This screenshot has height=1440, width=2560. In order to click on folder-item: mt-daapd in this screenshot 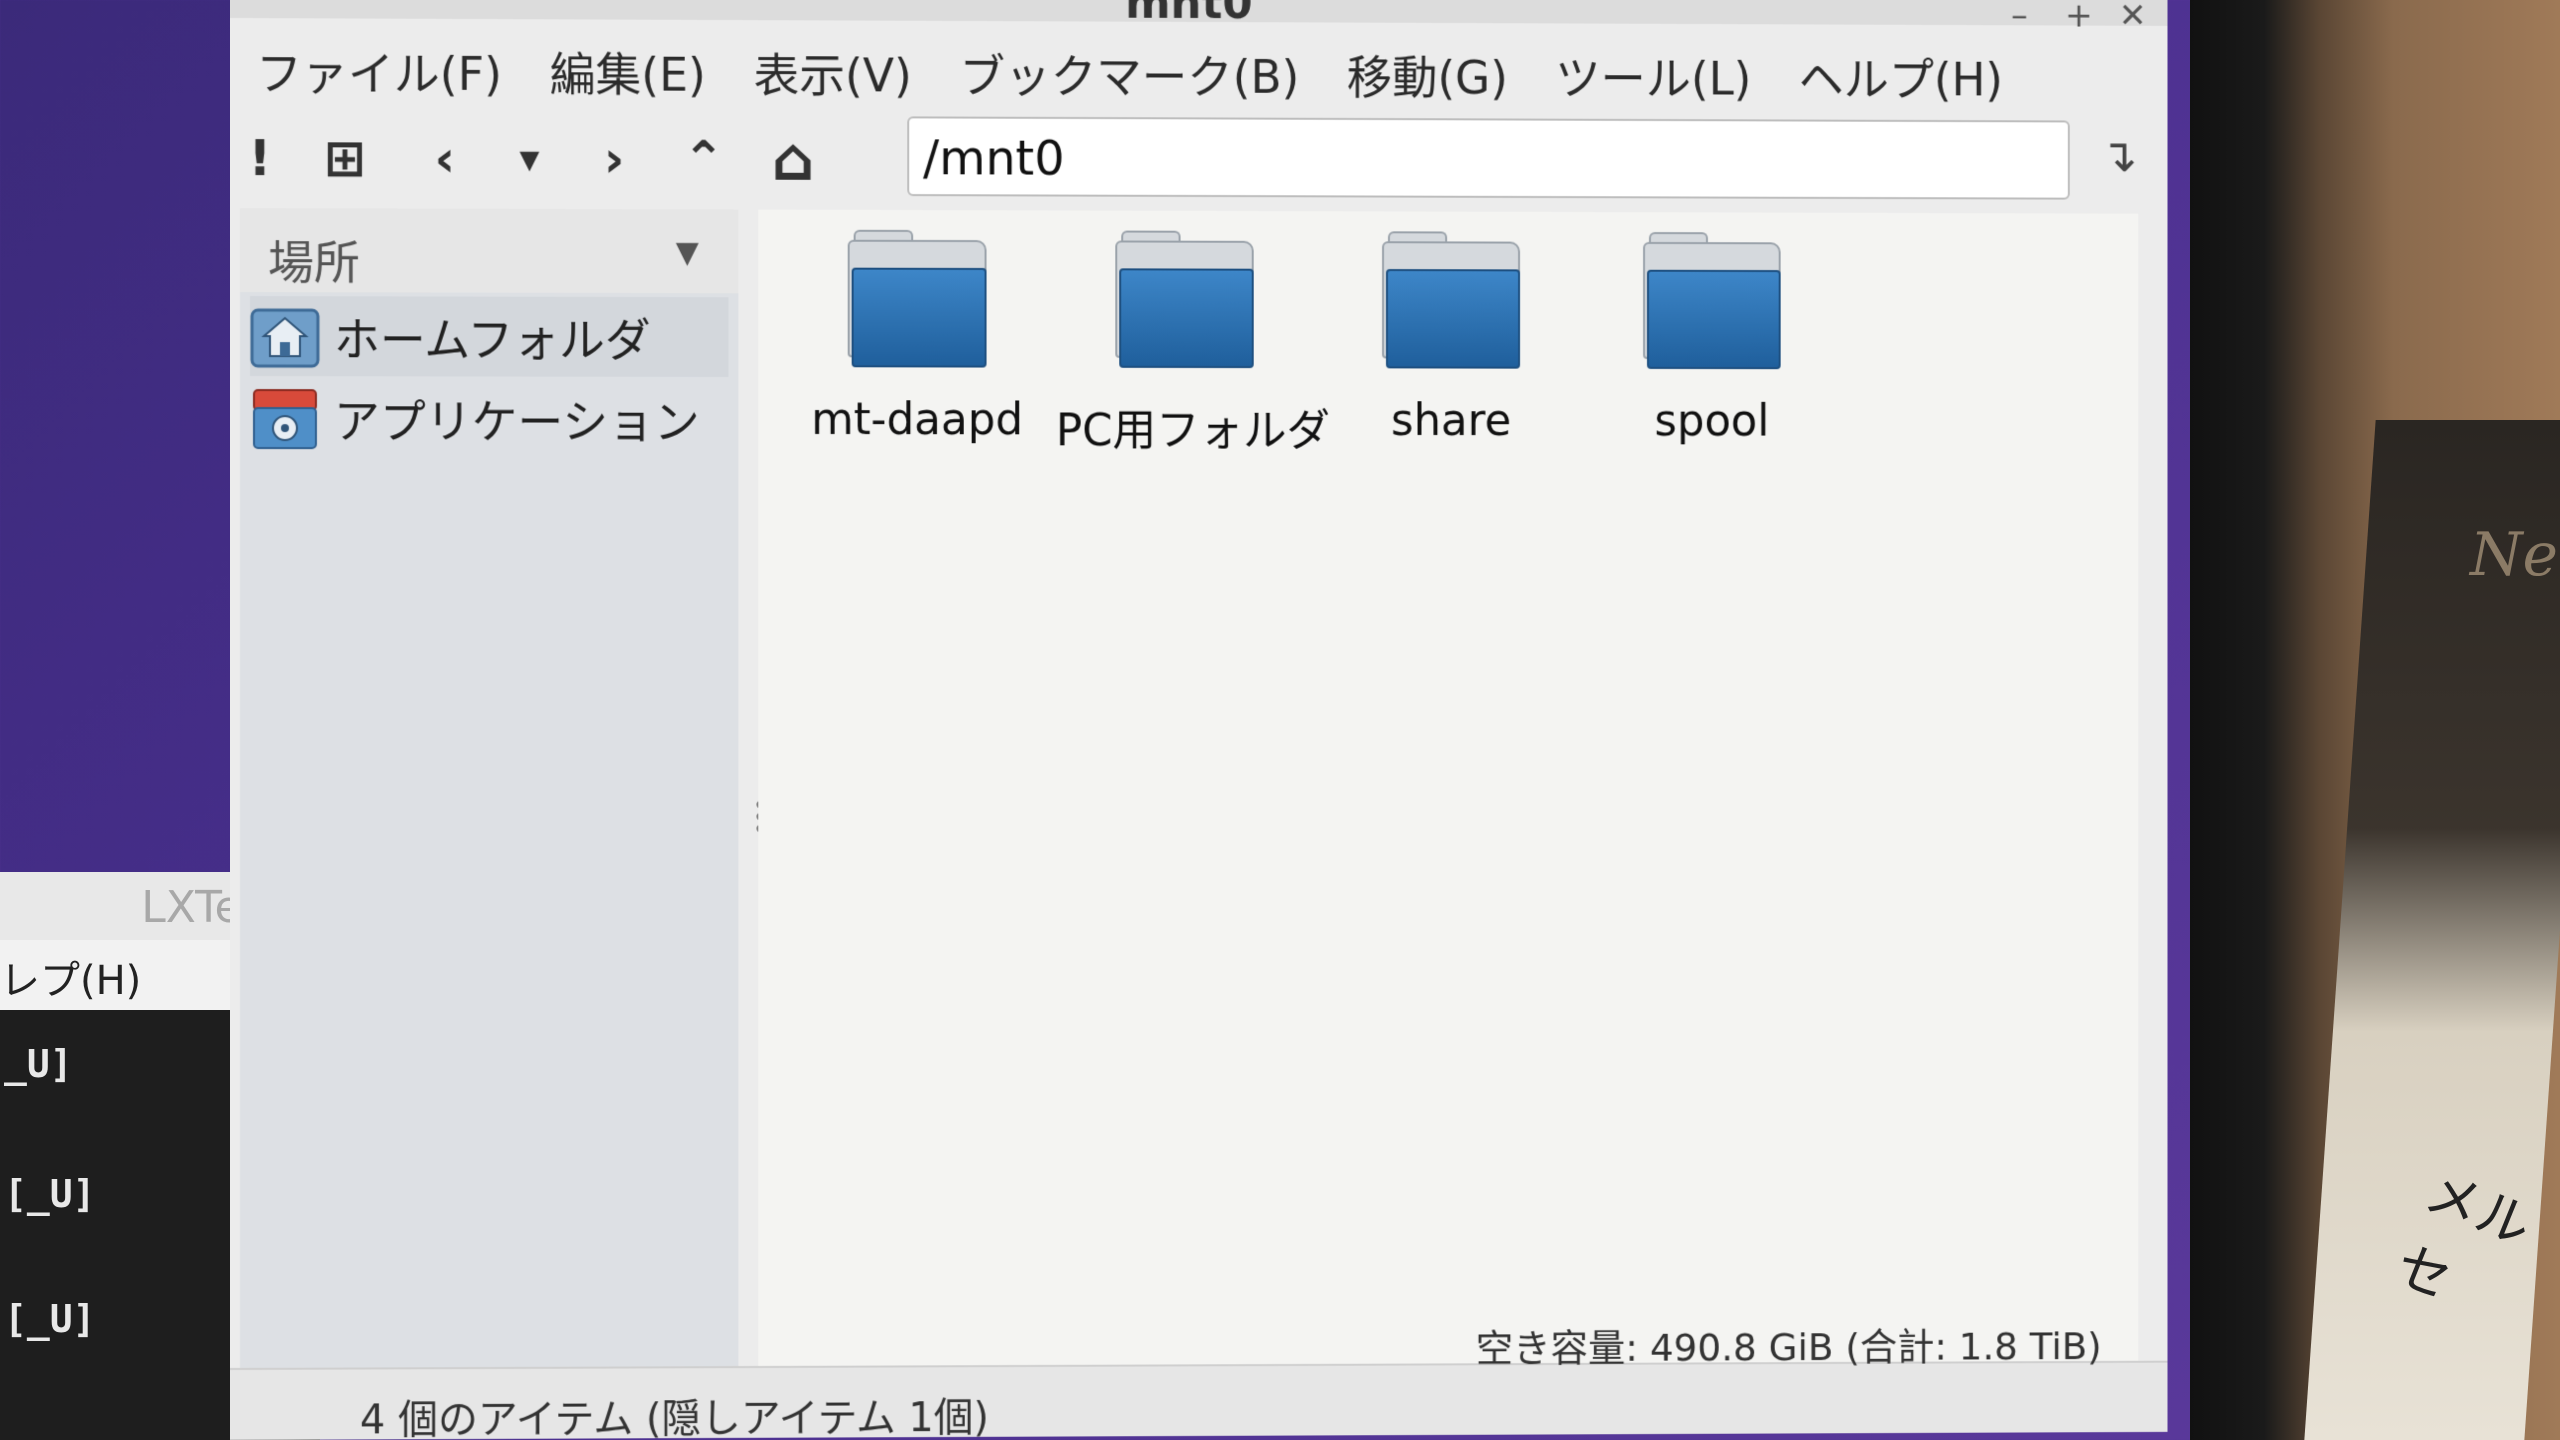, I will do `click(917, 354)`.